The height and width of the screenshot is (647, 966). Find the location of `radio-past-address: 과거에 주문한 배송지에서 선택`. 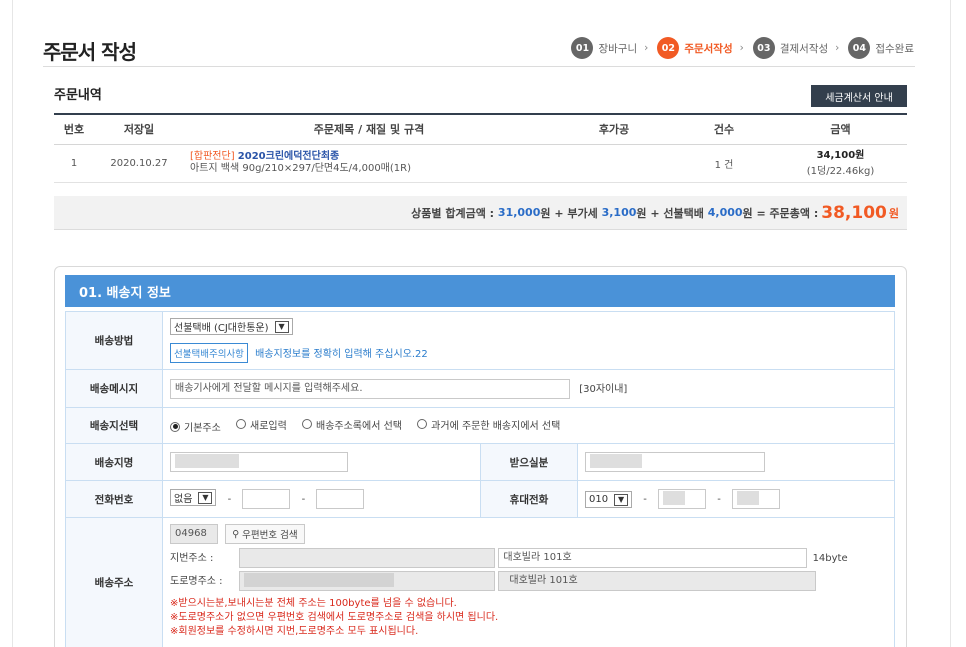

radio-past-address: 과거에 주문한 배송지에서 선택 is located at coordinates (488, 424).